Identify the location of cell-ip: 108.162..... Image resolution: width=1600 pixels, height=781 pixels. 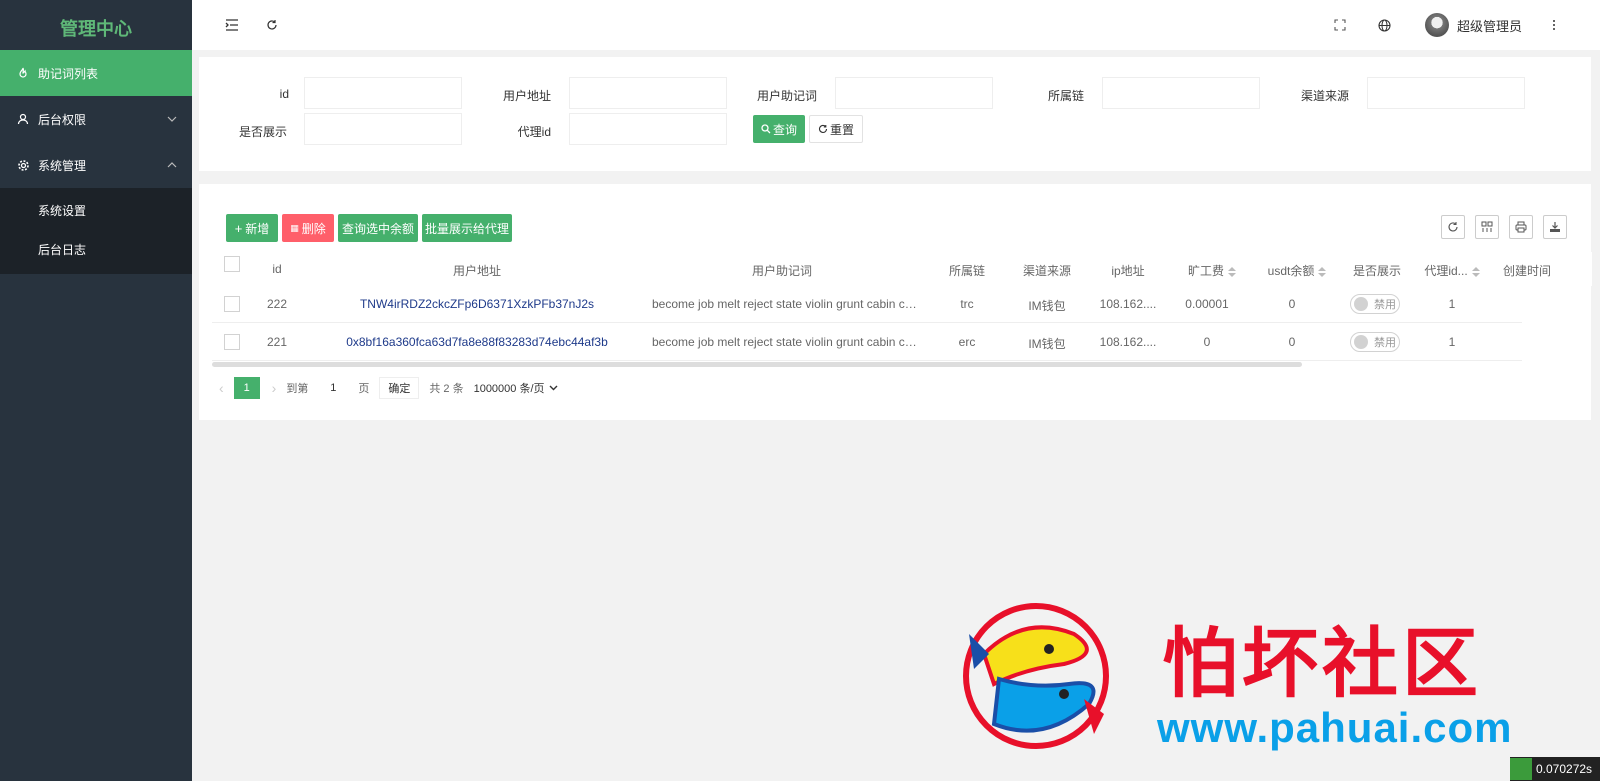
(1128, 304).